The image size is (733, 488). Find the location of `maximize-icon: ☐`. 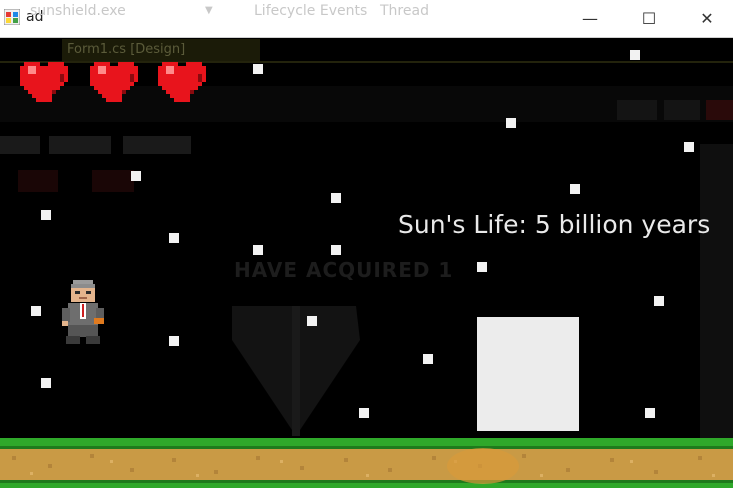

maximize-icon: ☐ is located at coordinates (649, 18).